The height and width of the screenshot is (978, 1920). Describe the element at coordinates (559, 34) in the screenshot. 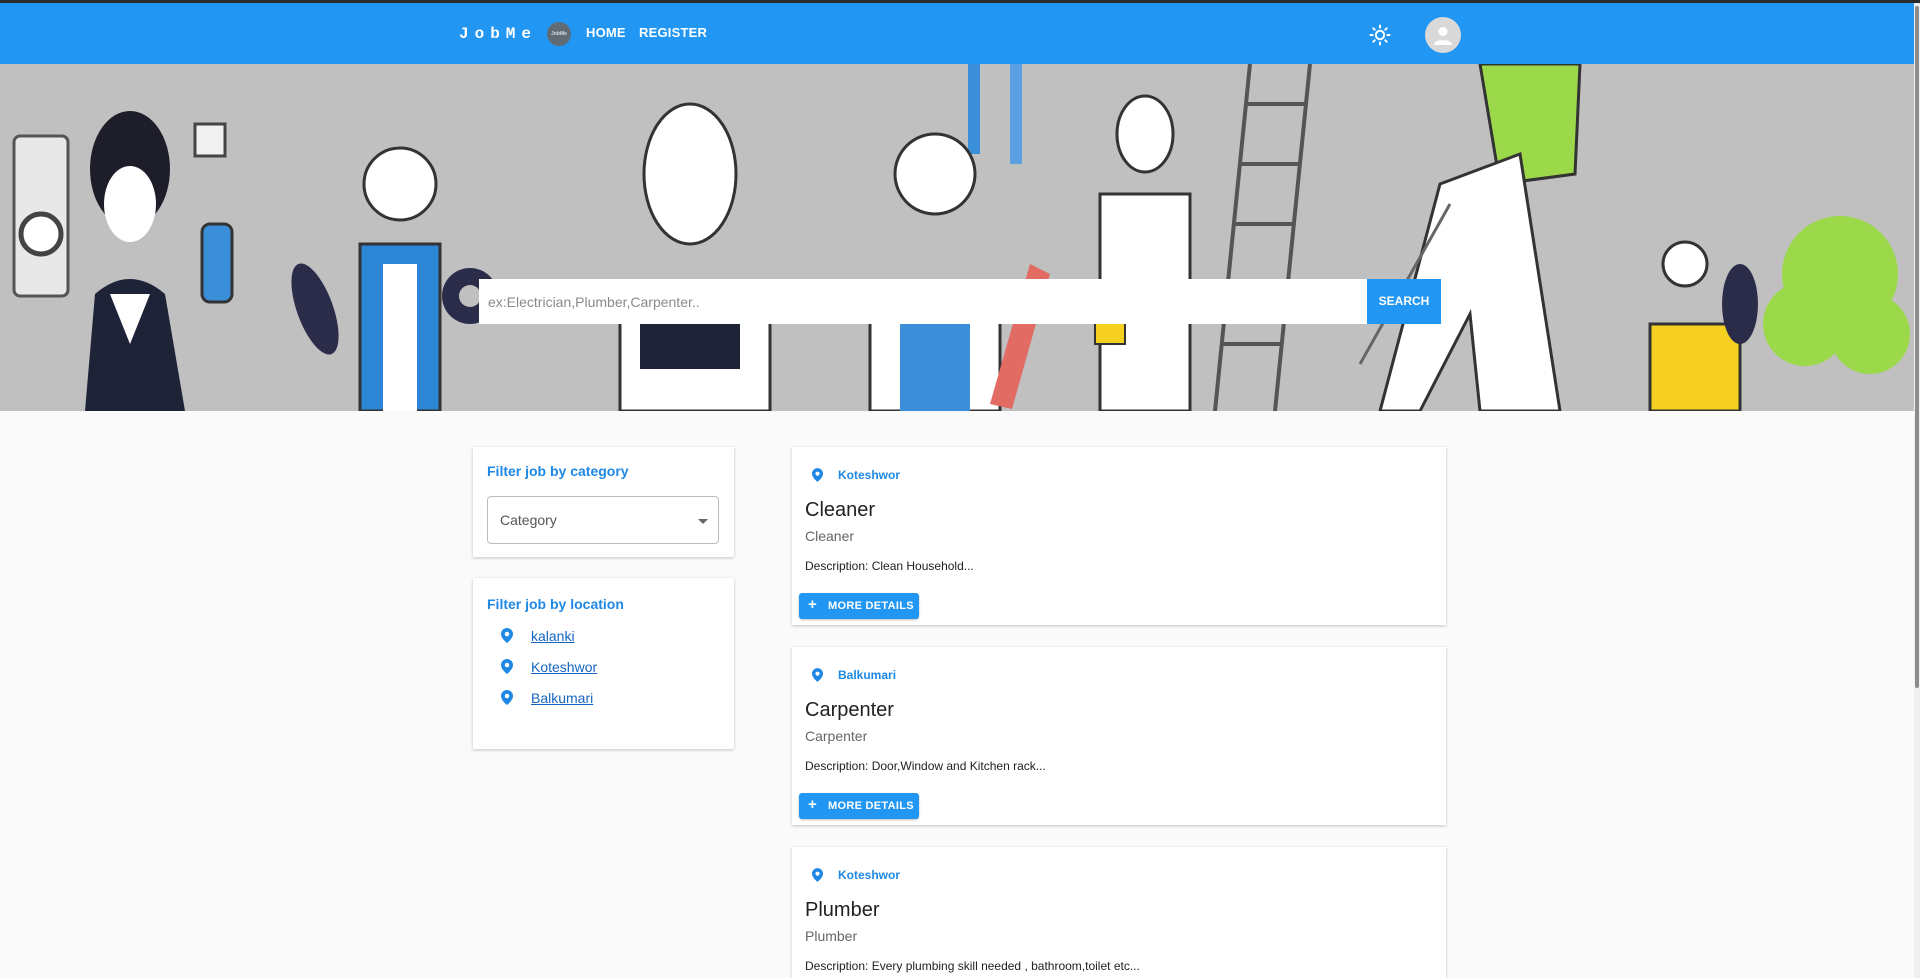

I see `brand-logo: JobMe` at that location.